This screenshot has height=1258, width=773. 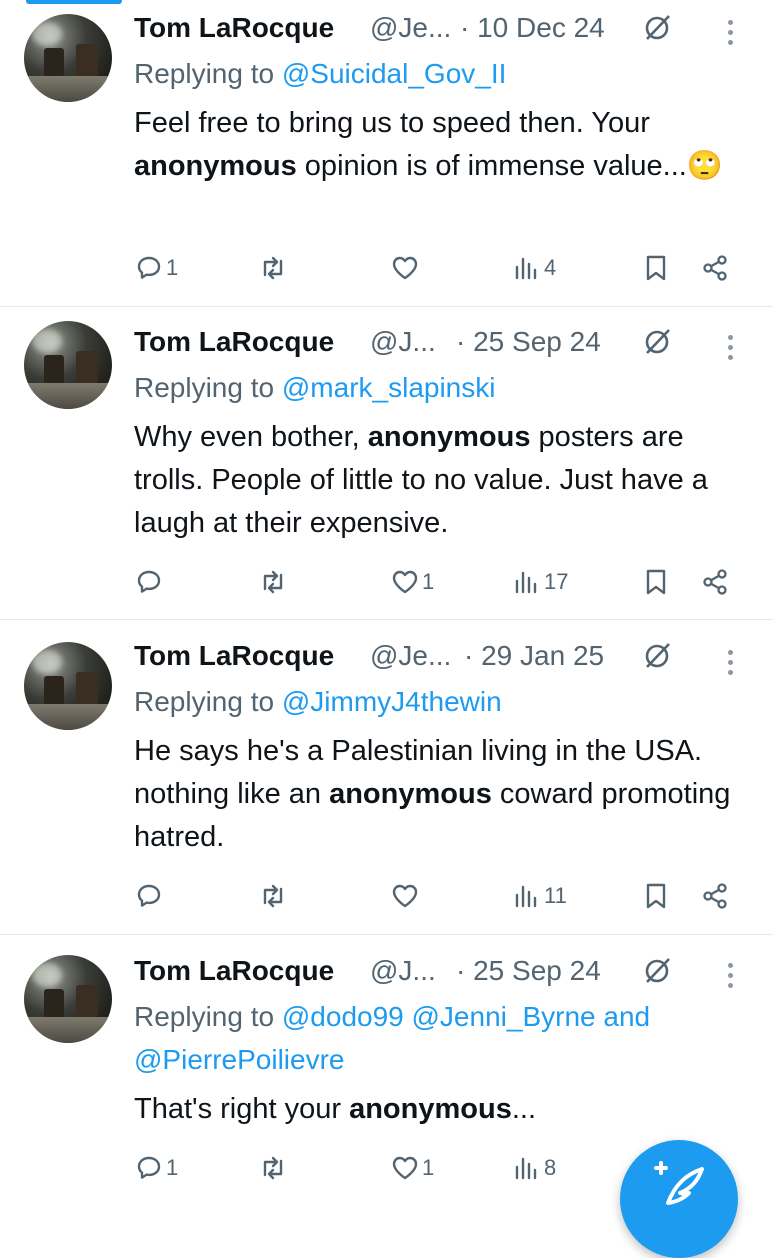 I want to click on replying-to-line: Replying to @JimmyJ4thewin, so click(x=318, y=702).